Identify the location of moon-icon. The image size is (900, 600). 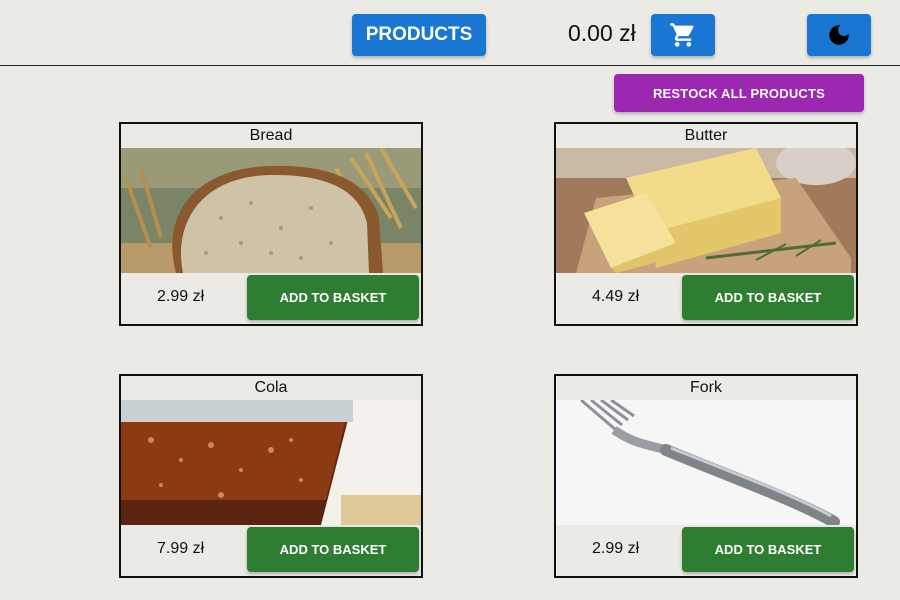
(839, 35).